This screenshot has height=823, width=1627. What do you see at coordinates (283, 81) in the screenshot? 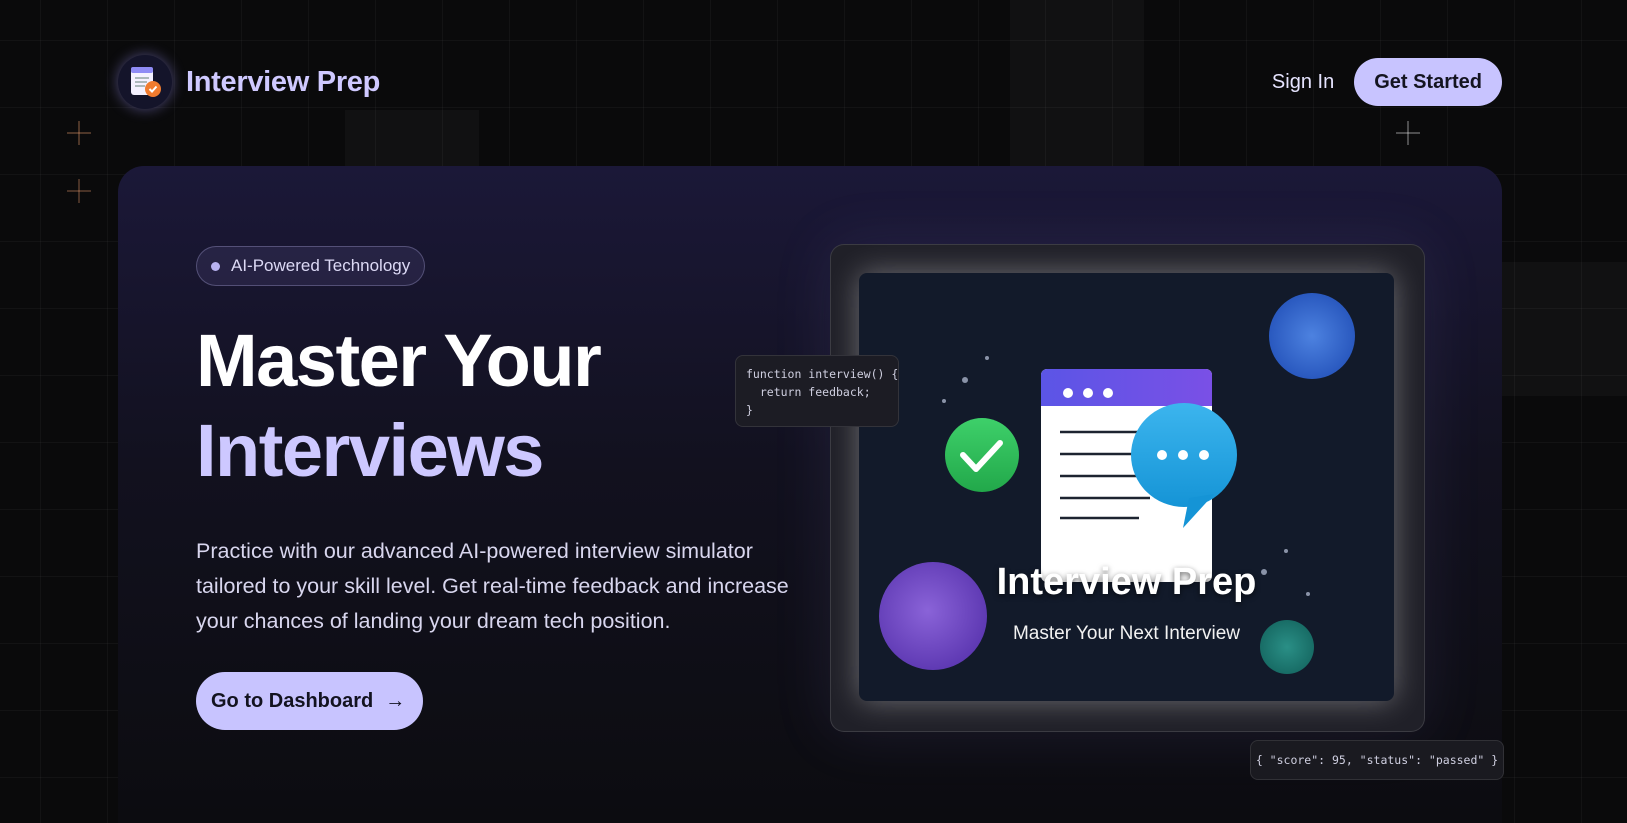
I see `brand-name: Interview Prep` at bounding box center [283, 81].